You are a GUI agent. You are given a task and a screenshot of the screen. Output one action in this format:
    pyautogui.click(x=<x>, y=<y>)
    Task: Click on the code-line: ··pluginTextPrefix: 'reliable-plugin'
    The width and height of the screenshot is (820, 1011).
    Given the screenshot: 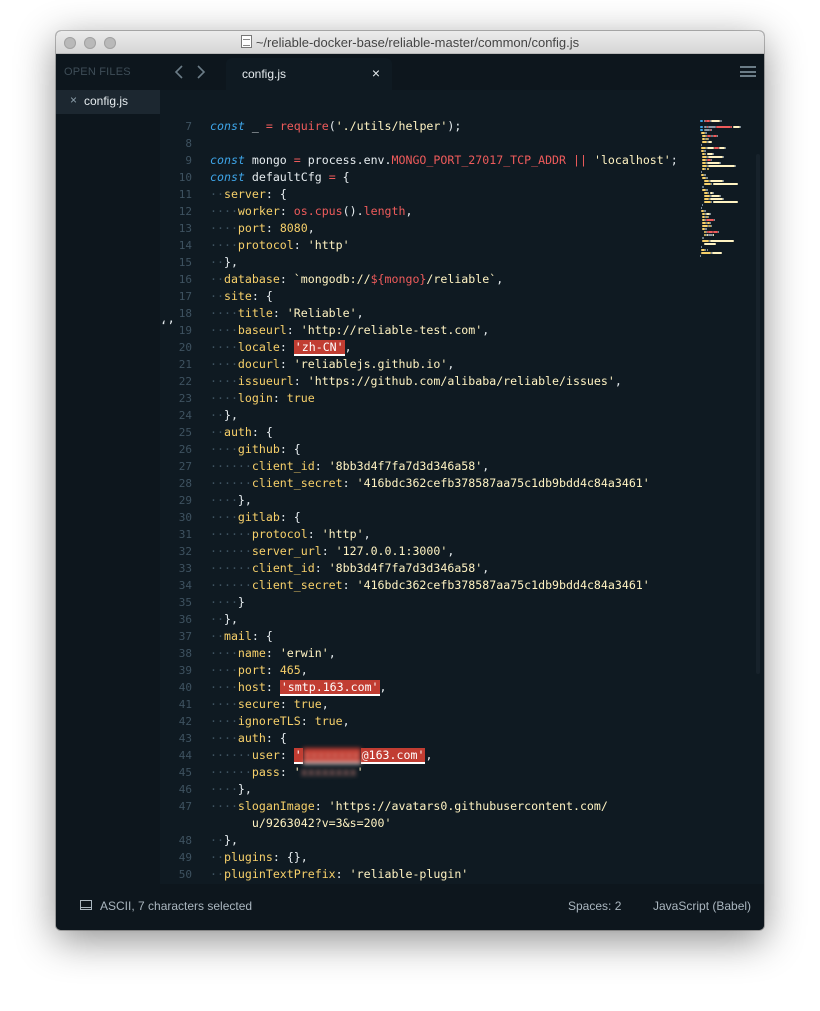 What is the action you would take?
    pyautogui.click(x=339, y=874)
    